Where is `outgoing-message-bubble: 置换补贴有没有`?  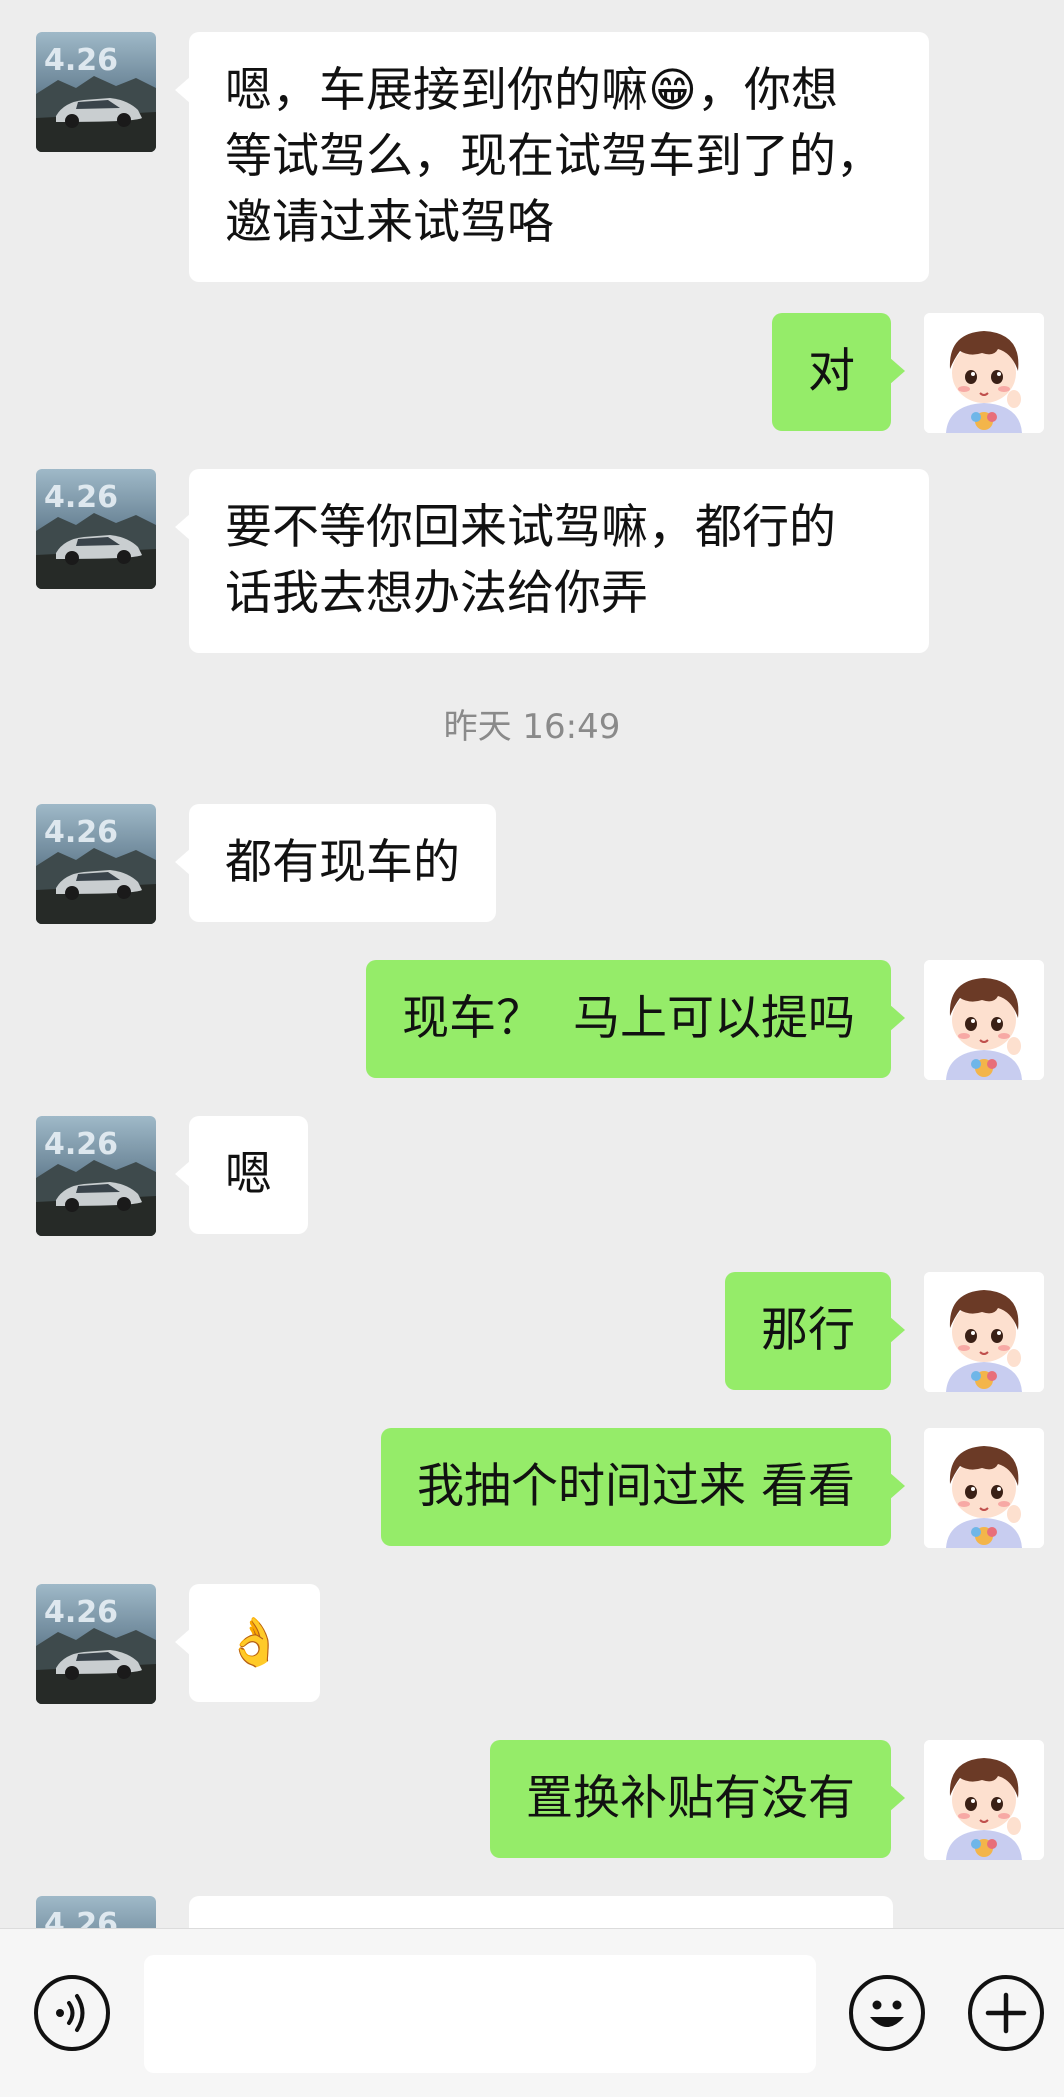
outgoing-message-bubble: 置换补贴有没有 is located at coordinates (697, 1799).